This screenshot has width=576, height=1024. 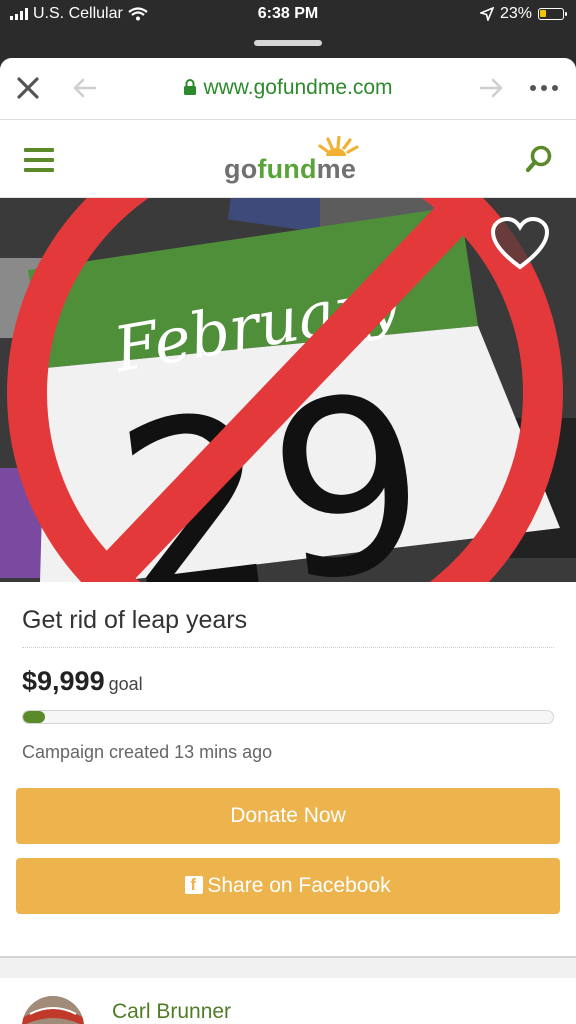 I want to click on battery-percent: 23%, so click(x=515, y=13).